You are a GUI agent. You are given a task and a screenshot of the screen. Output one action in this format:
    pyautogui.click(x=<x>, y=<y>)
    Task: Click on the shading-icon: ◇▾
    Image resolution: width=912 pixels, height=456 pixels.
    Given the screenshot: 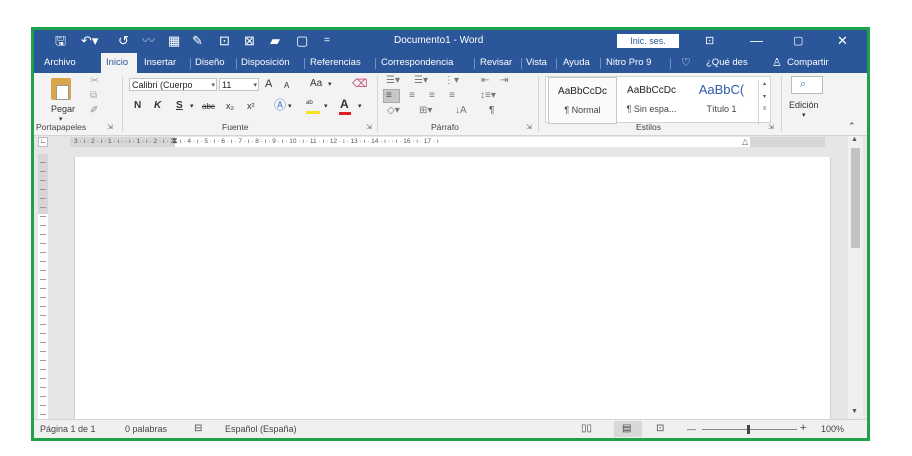 What is the action you would take?
    pyautogui.click(x=393, y=111)
    